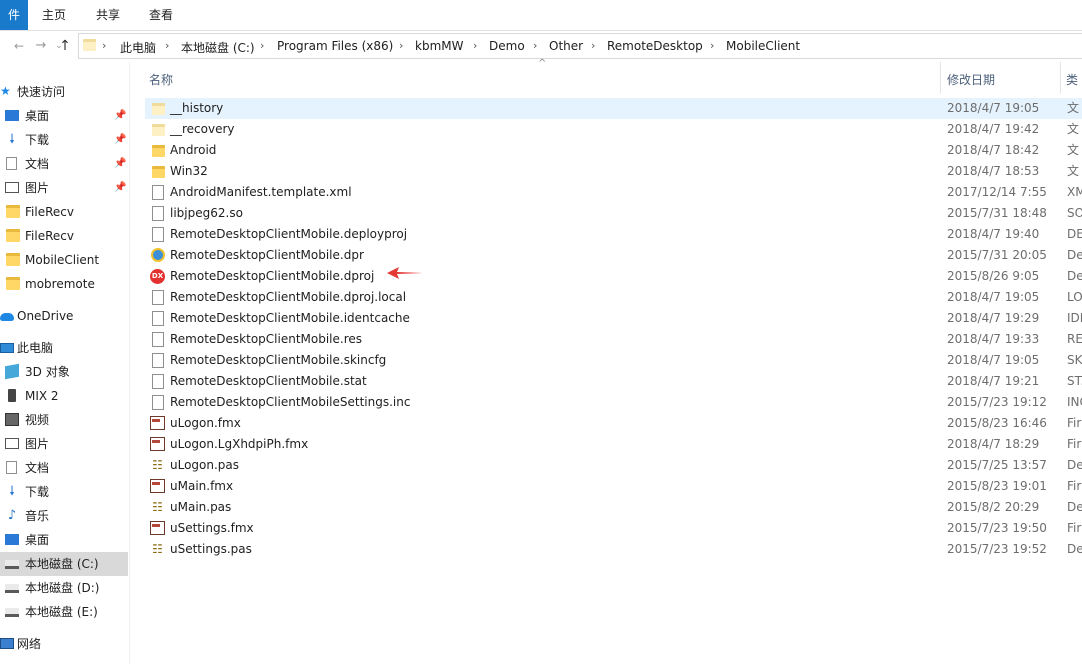  Describe the element at coordinates (272, 276) in the screenshot. I see `file-name: RemoteDesktopClientMobile.dproj` at that location.